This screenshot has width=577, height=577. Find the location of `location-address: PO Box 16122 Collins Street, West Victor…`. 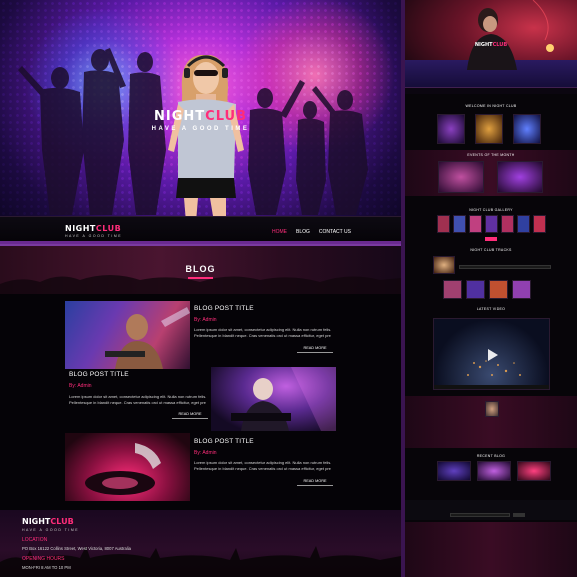

location-address: PO Box 16122 Collins Street, West Victor… is located at coordinates (77, 548).